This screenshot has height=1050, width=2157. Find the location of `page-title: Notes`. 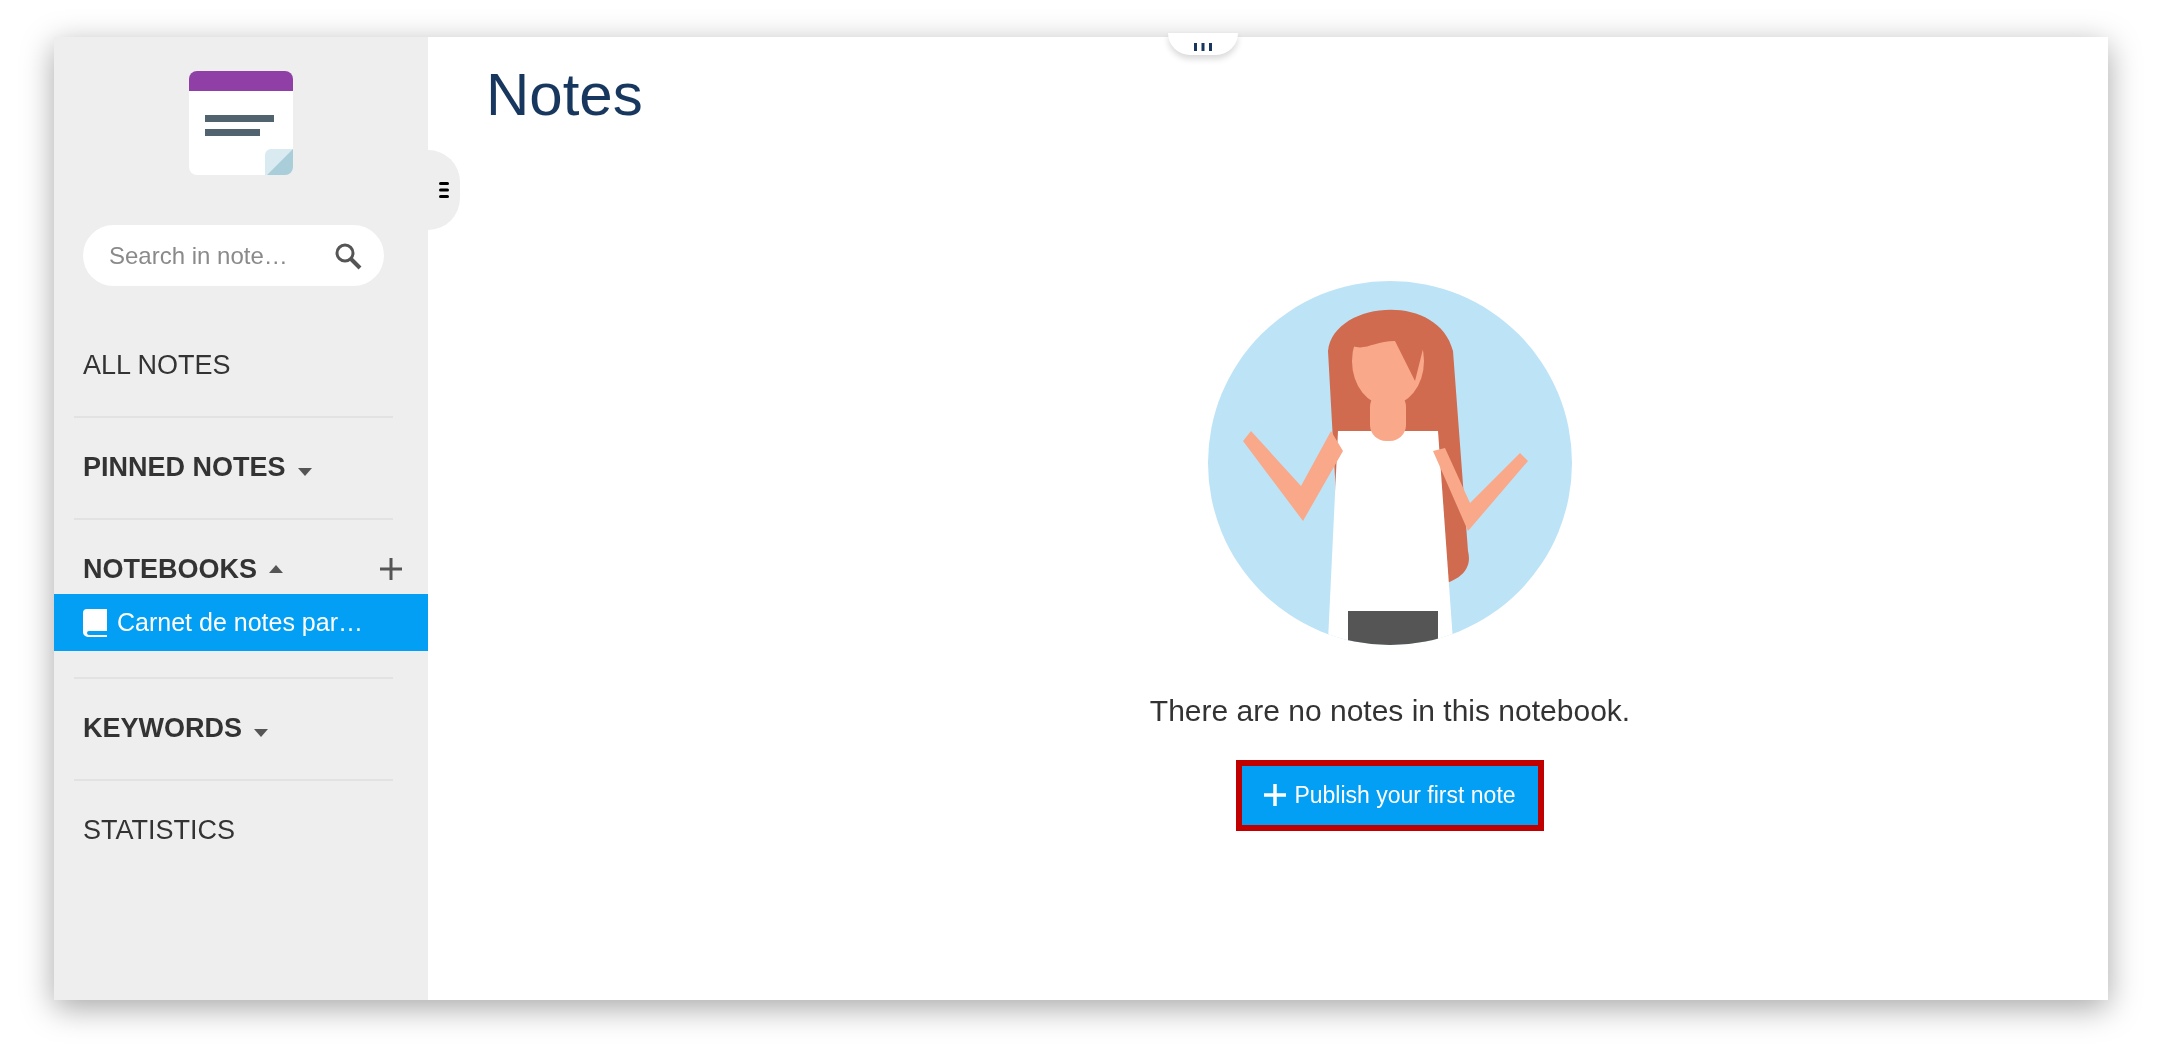

page-title: Notes is located at coordinates (564, 95).